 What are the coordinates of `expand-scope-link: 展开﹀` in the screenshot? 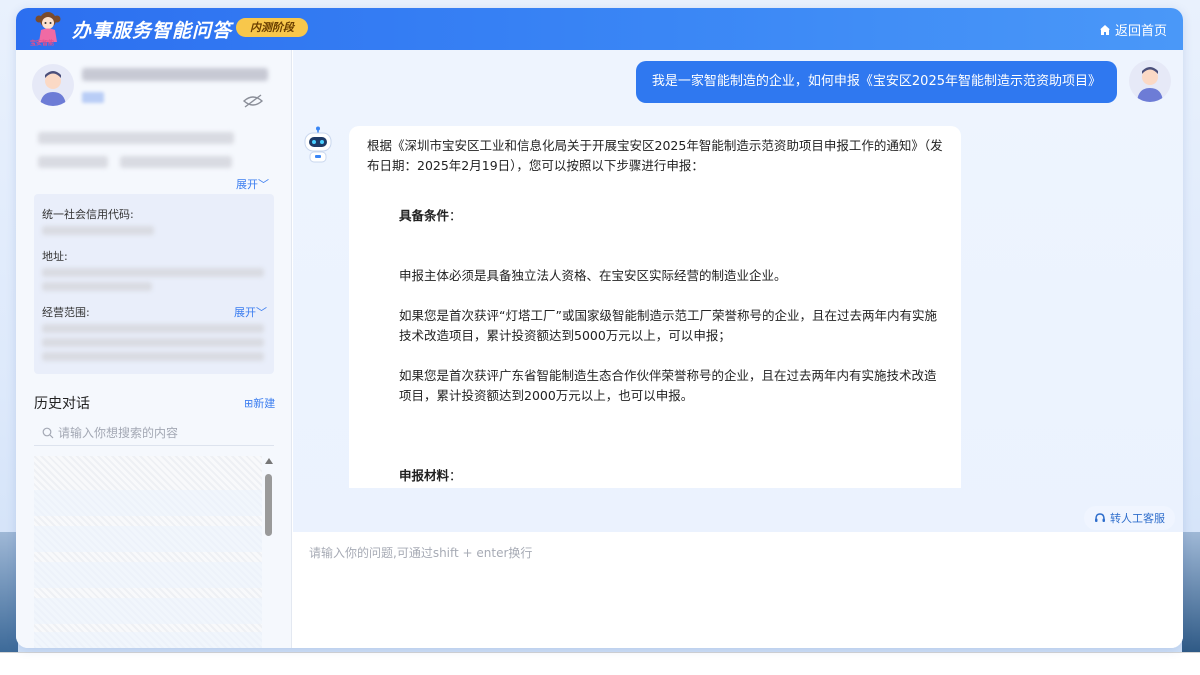 It's located at (250, 312).